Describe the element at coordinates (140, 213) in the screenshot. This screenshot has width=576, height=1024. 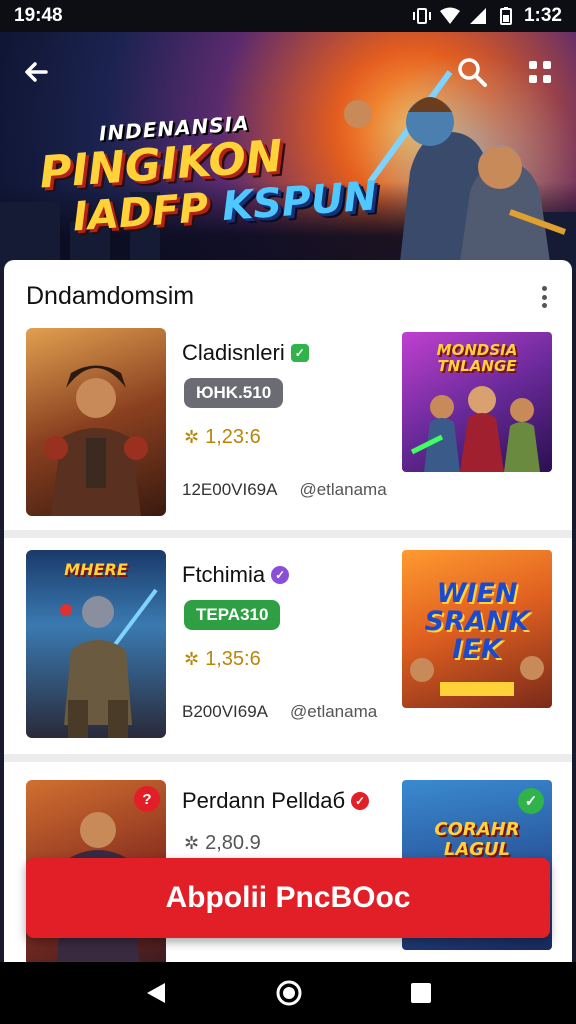
I see `hero-title-line2a: IADFP` at that location.